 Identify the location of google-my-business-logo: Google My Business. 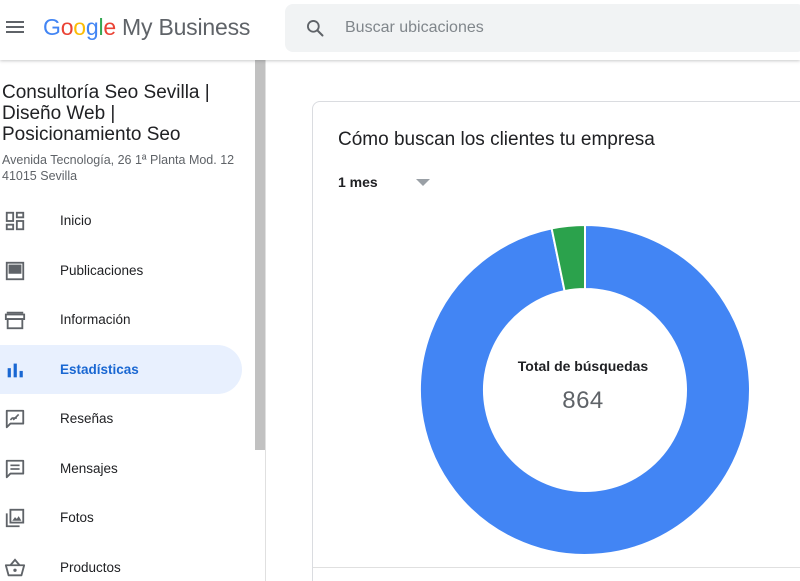
(146, 27).